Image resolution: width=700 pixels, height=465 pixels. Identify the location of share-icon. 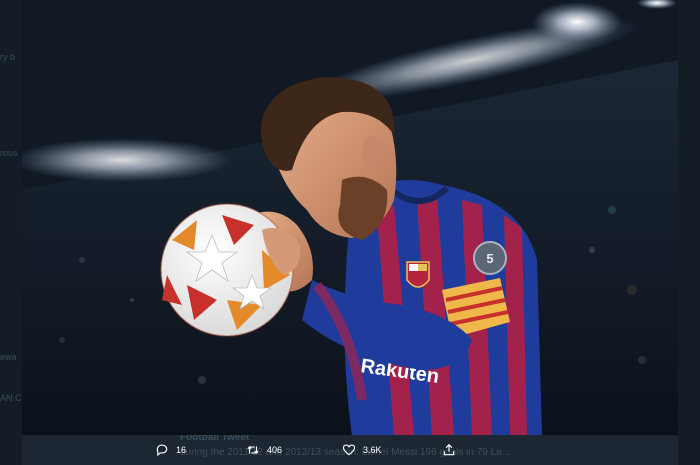
(448, 449).